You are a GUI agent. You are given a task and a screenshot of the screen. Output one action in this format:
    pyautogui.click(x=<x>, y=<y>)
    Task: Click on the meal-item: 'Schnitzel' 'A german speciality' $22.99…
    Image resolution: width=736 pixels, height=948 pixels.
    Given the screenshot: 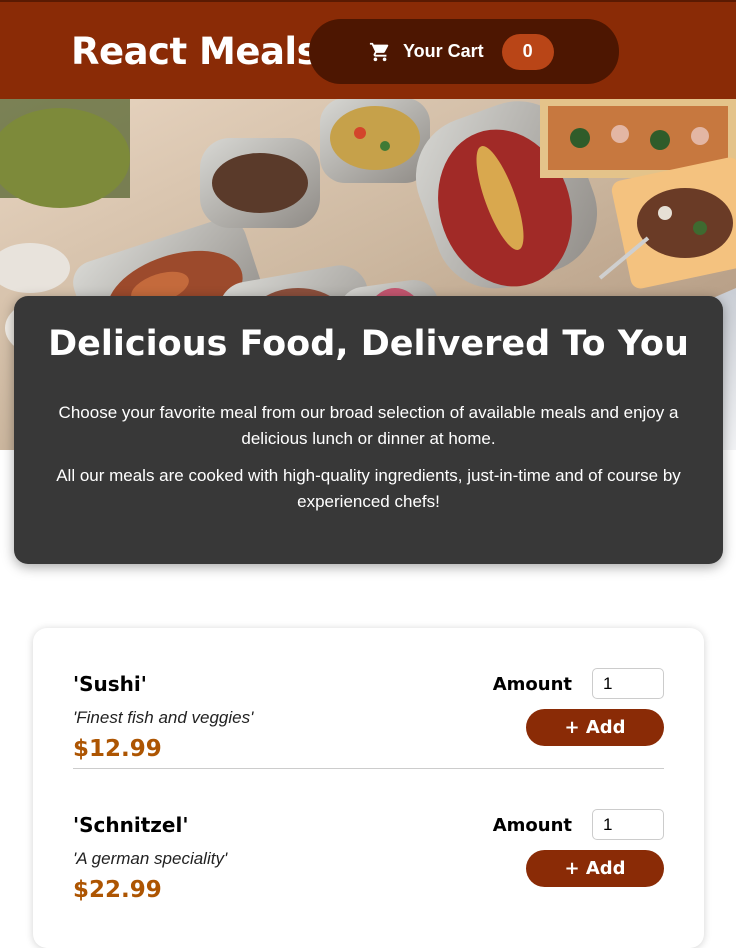 What is the action you would take?
    pyautogui.click(x=368, y=839)
    